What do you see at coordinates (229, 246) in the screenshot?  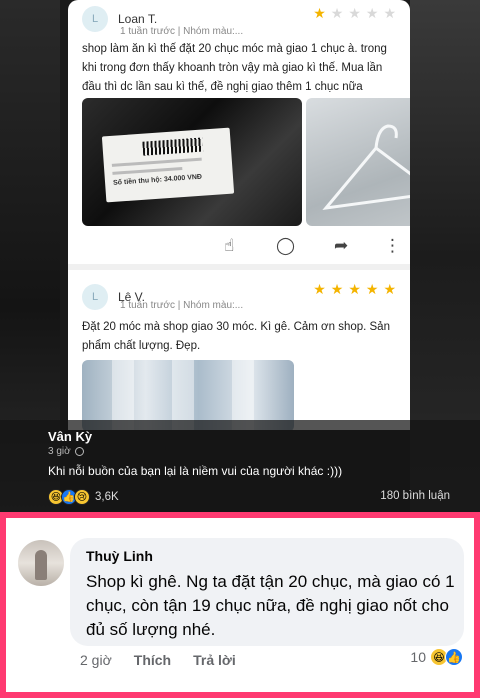 I see `clap-icon: ☝` at bounding box center [229, 246].